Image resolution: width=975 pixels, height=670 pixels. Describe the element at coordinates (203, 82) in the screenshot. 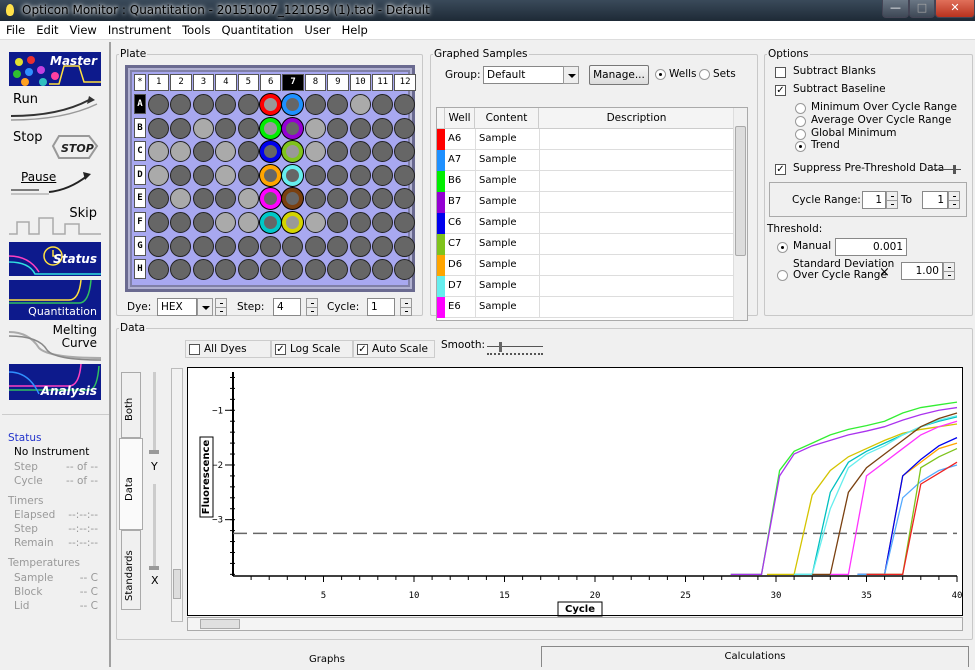

I see `plate-column-header: 3` at that location.